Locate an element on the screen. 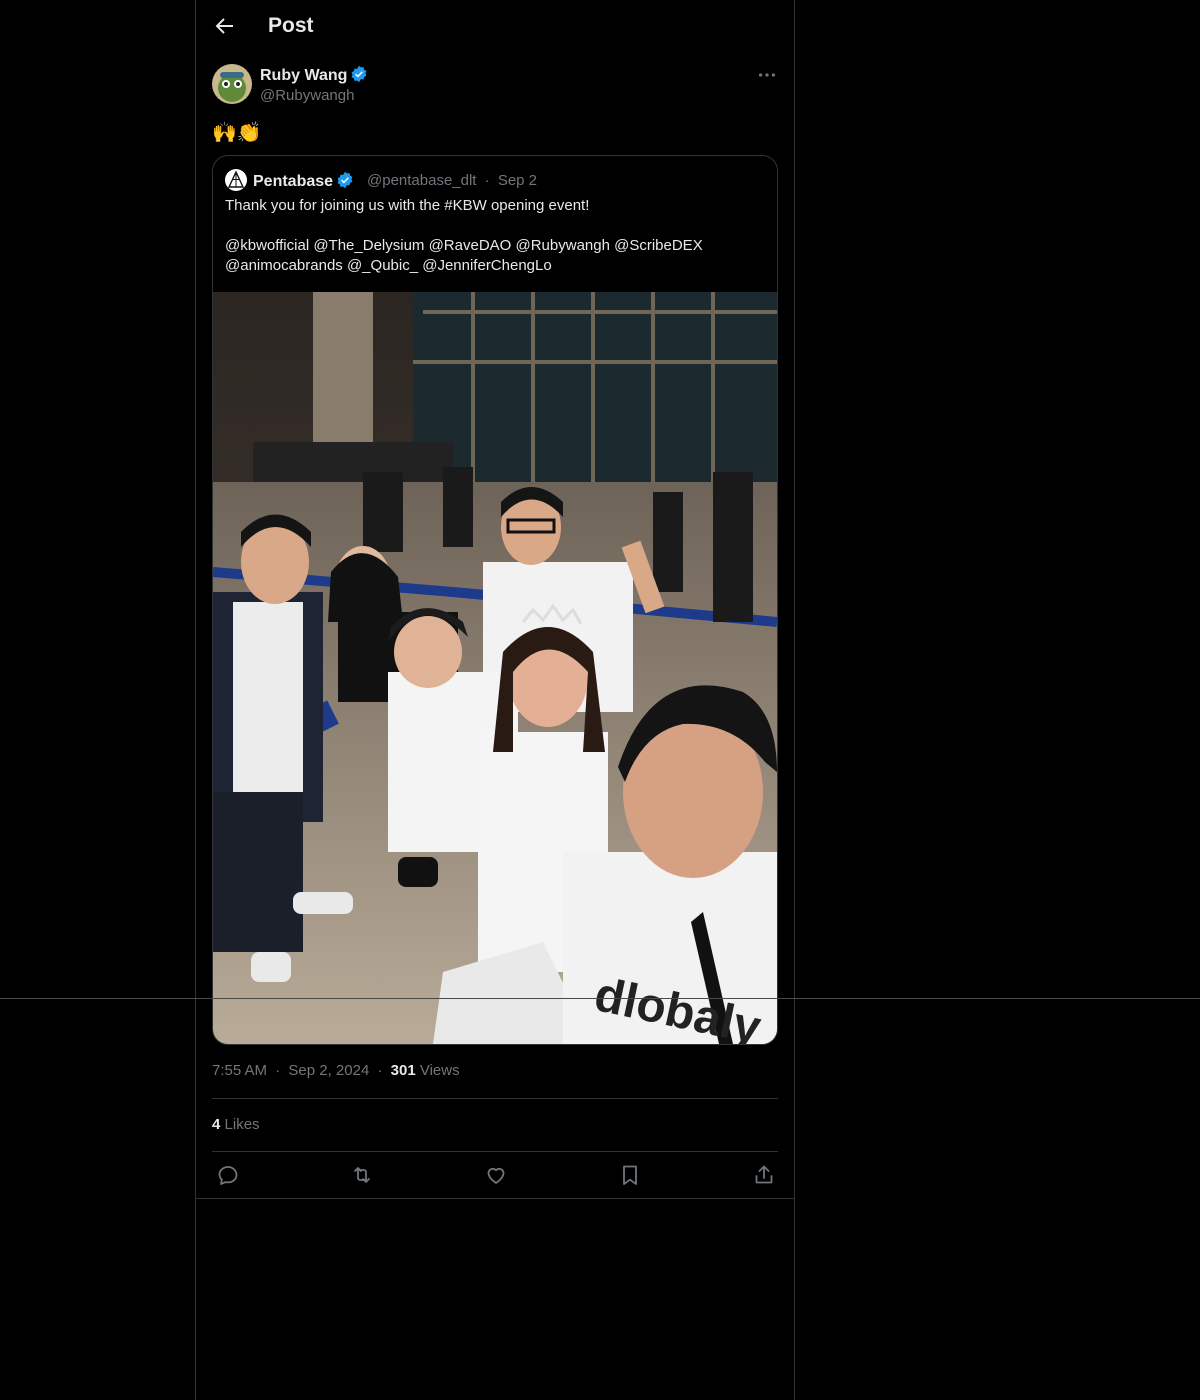 This screenshot has width=1200, height=1400. post-text: 🙌👏 is located at coordinates (237, 133).